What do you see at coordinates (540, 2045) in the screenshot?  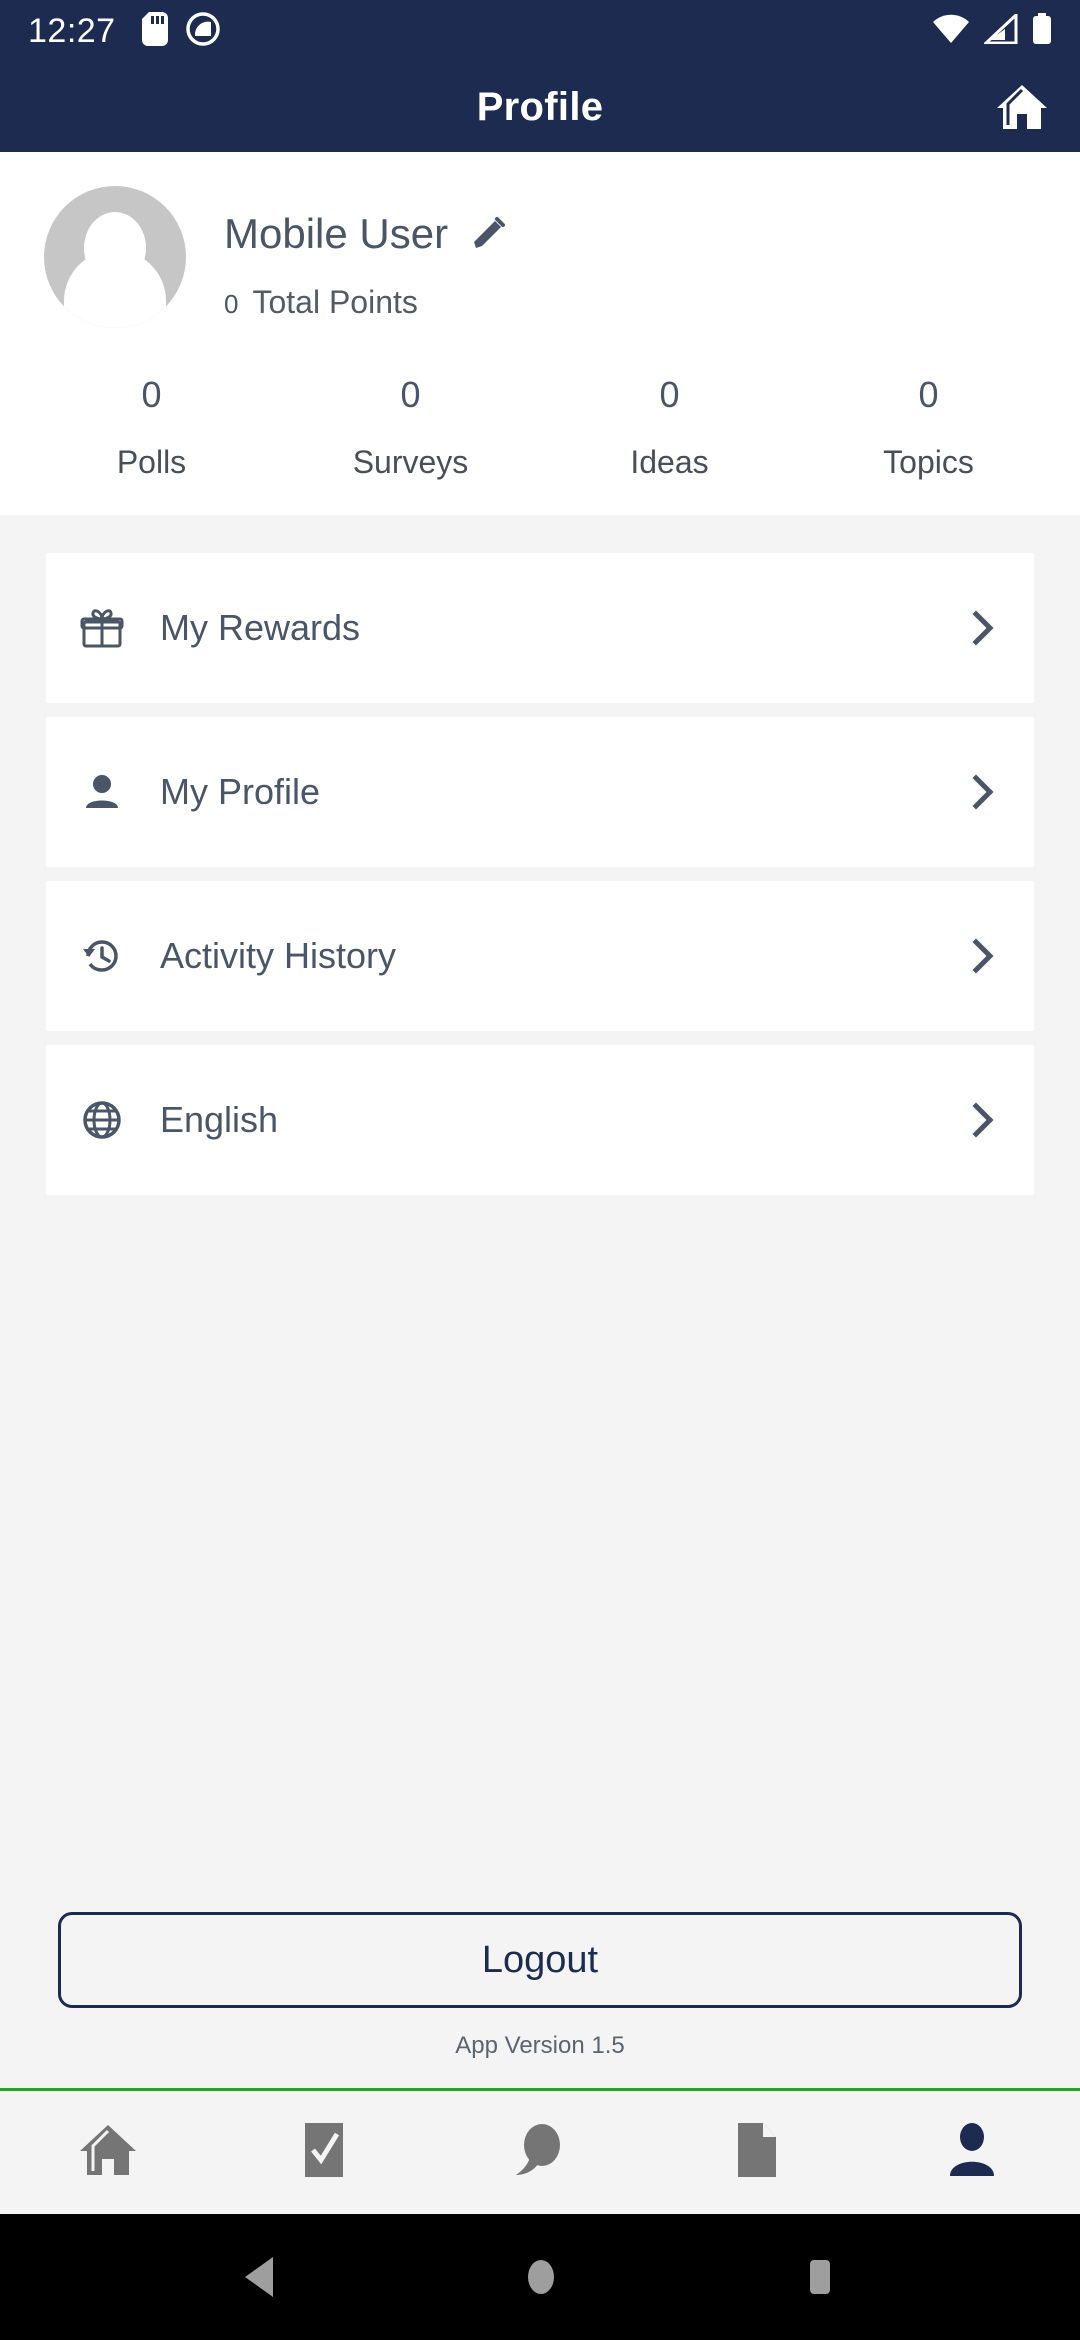 I see `app-version-label: App Version 1.5` at bounding box center [540, 2045].